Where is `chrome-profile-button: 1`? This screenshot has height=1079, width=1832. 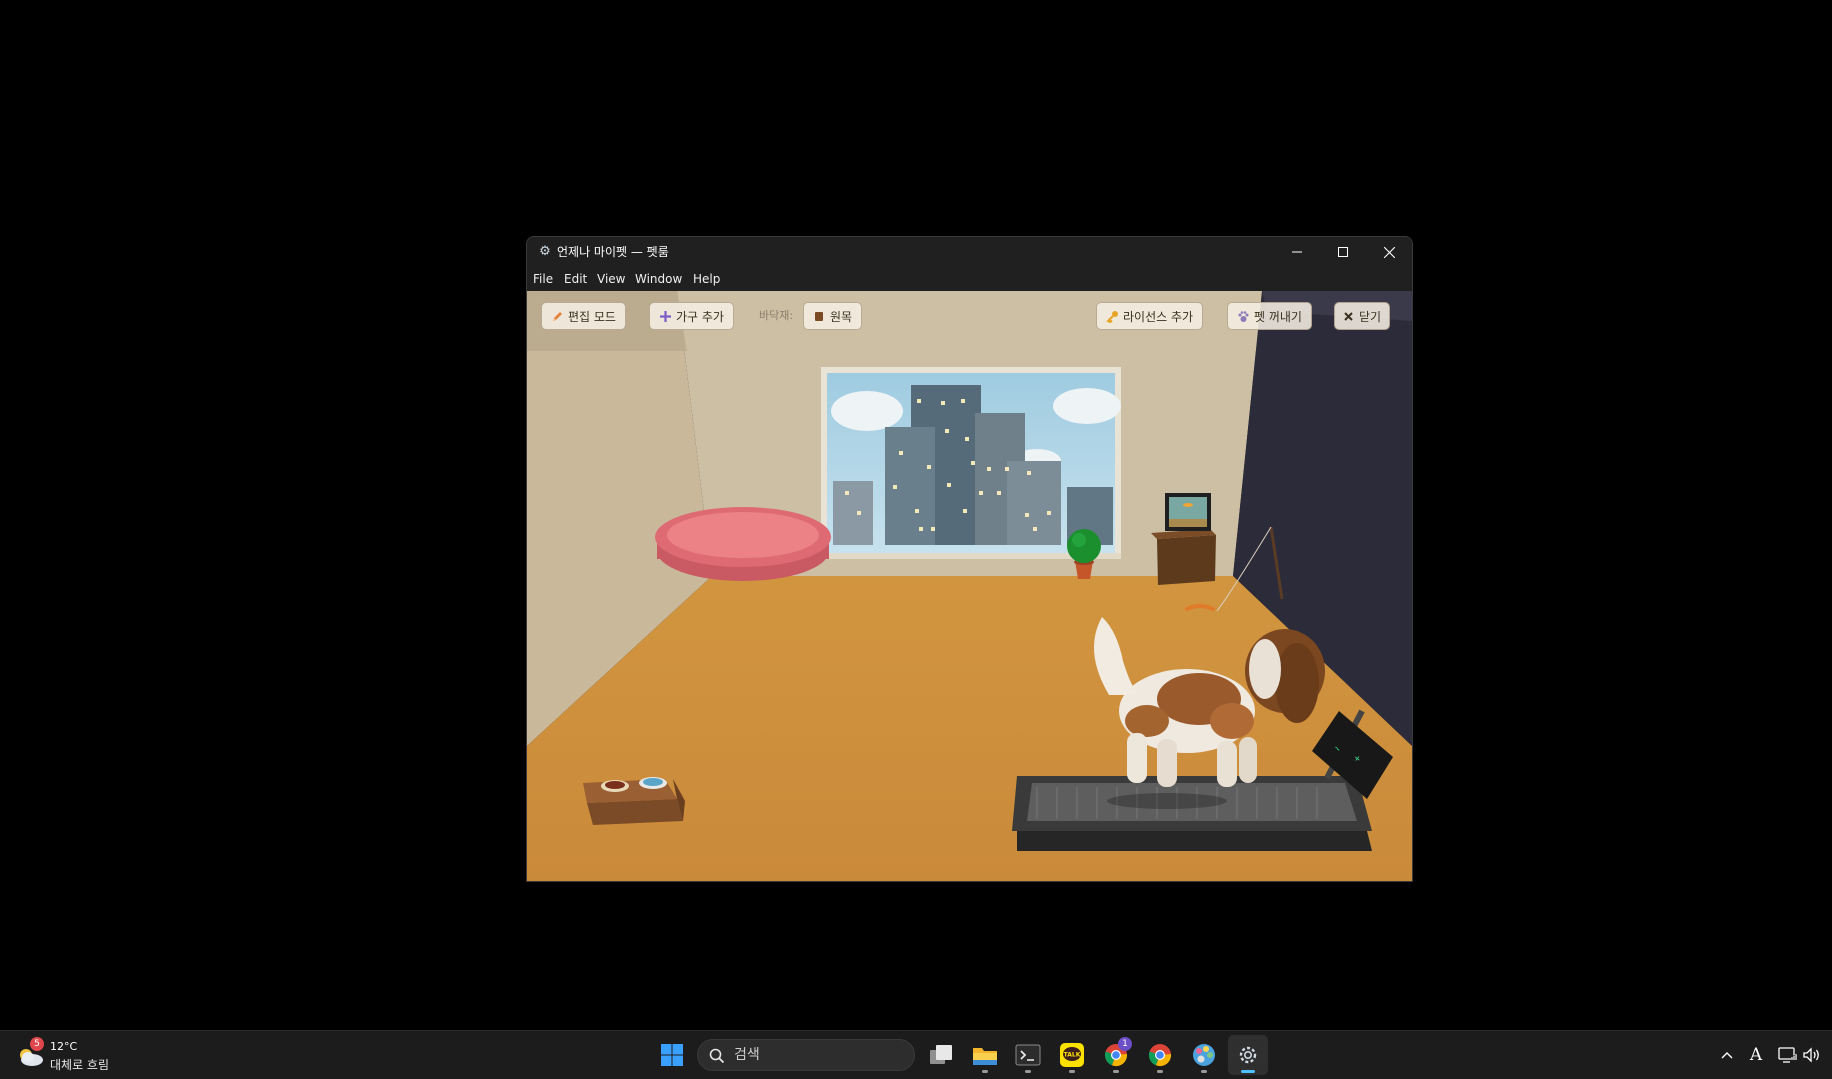 chrome-profile-button: 1 is located at coordinates (1116, 1055).